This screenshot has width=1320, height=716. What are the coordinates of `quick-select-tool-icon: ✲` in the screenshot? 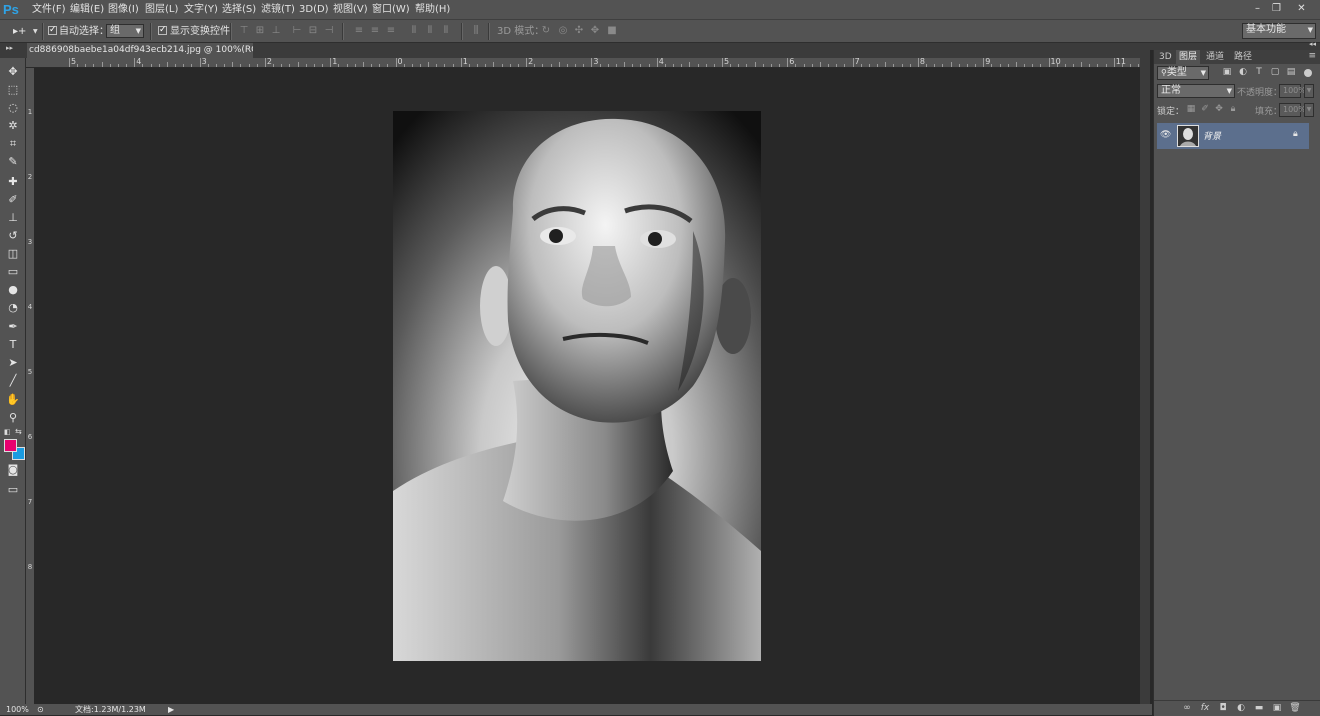 It's located at (13, 126).